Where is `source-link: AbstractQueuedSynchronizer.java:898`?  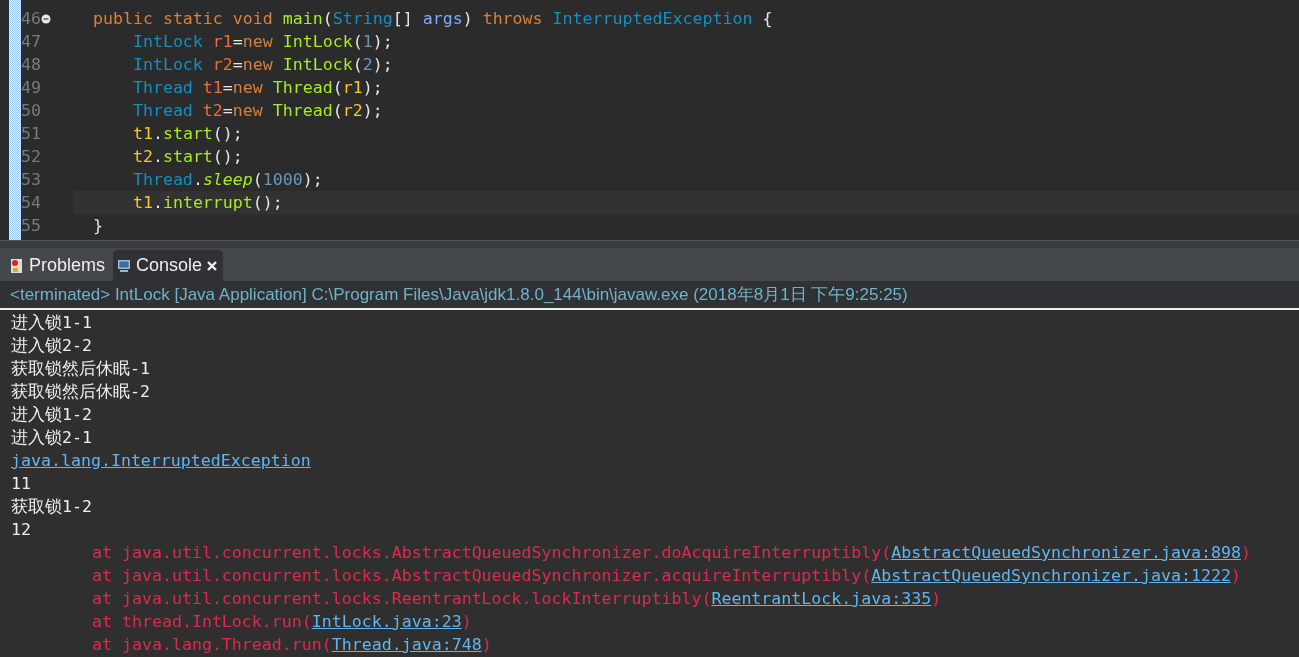
source-link: AbstractQueuedSynchronizer.java:898 is located at coordinates (1066, 552).